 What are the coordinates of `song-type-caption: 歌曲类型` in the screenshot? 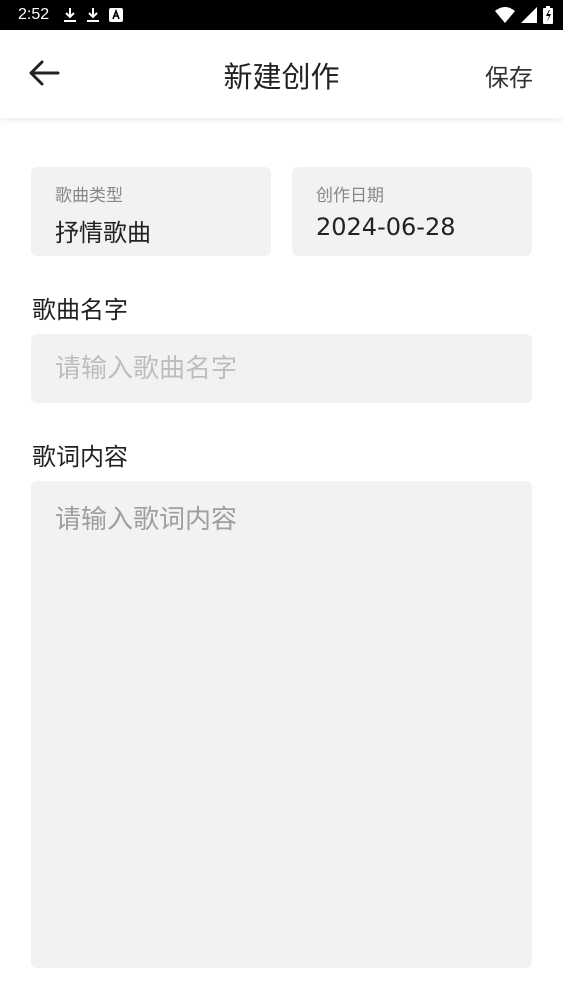 It's located at (89, 196).